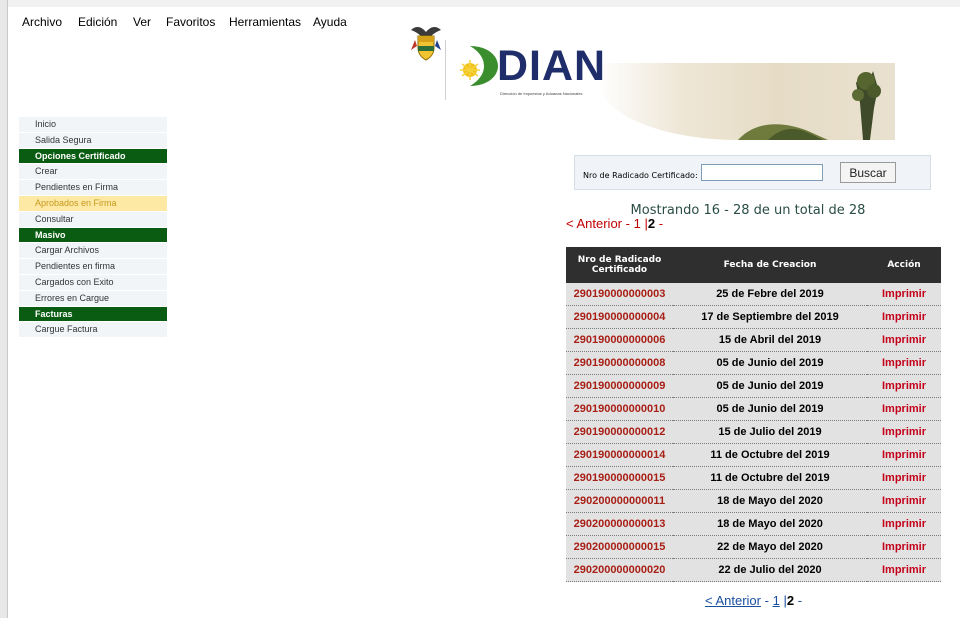 The image size is (960, 618). I want to click on buscar-button: Buscar, so click(868, 172).